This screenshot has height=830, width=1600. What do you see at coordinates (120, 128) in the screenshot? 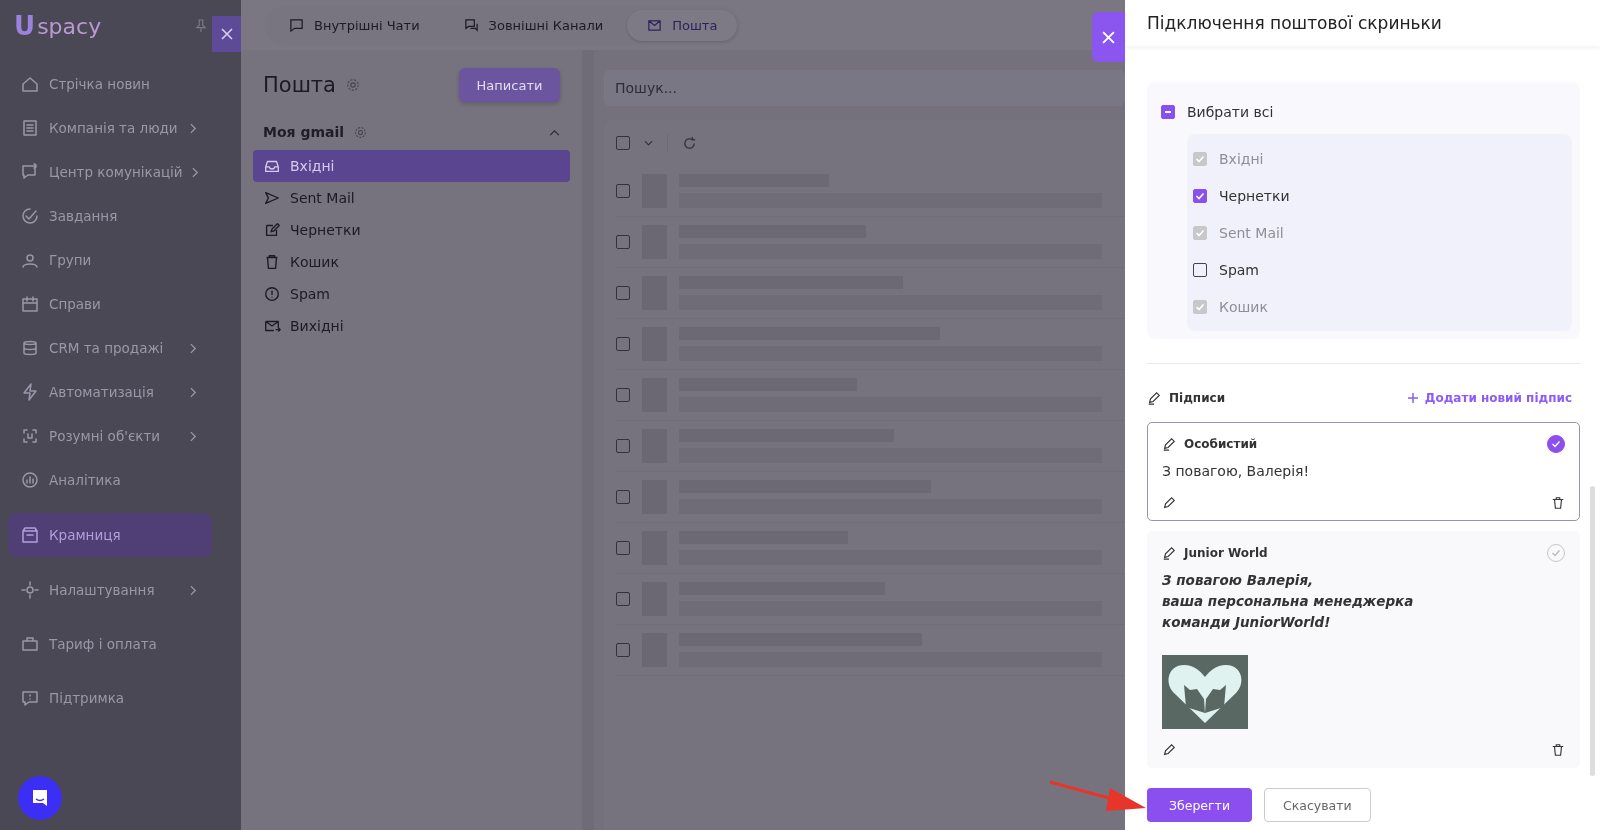
I see `nav-item: Компанія та люди` at bounding box center [120, 128].